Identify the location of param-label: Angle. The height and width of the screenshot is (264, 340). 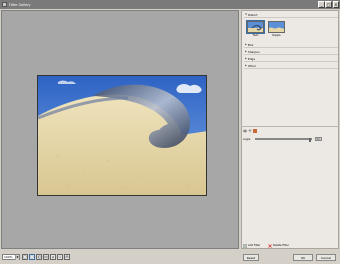
(247, 139).